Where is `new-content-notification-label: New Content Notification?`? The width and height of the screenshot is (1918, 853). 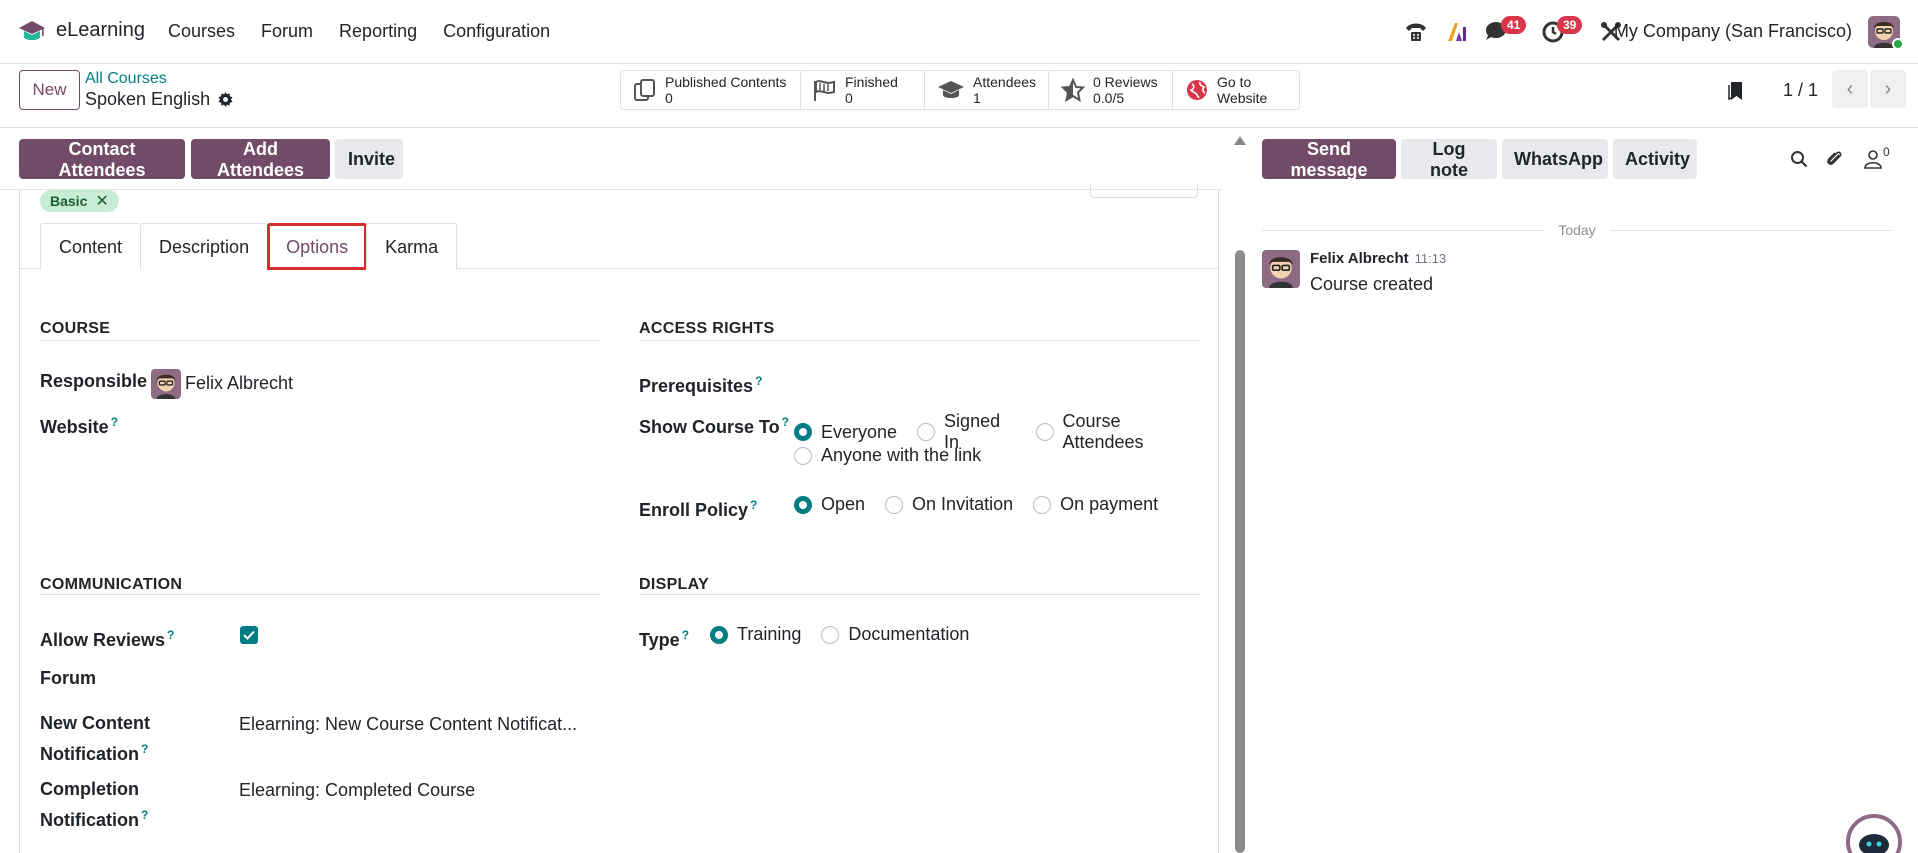 new-content-notification-label: New Content Notification? is located at coordinates (95, 738).